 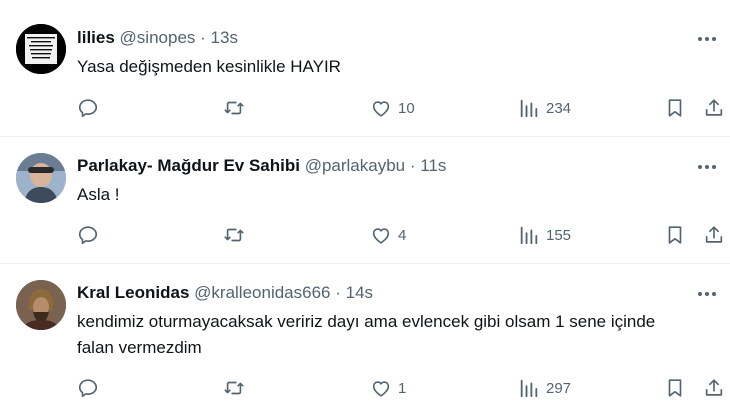 I want to click on like-button: 1, so click(x=388, y=388).